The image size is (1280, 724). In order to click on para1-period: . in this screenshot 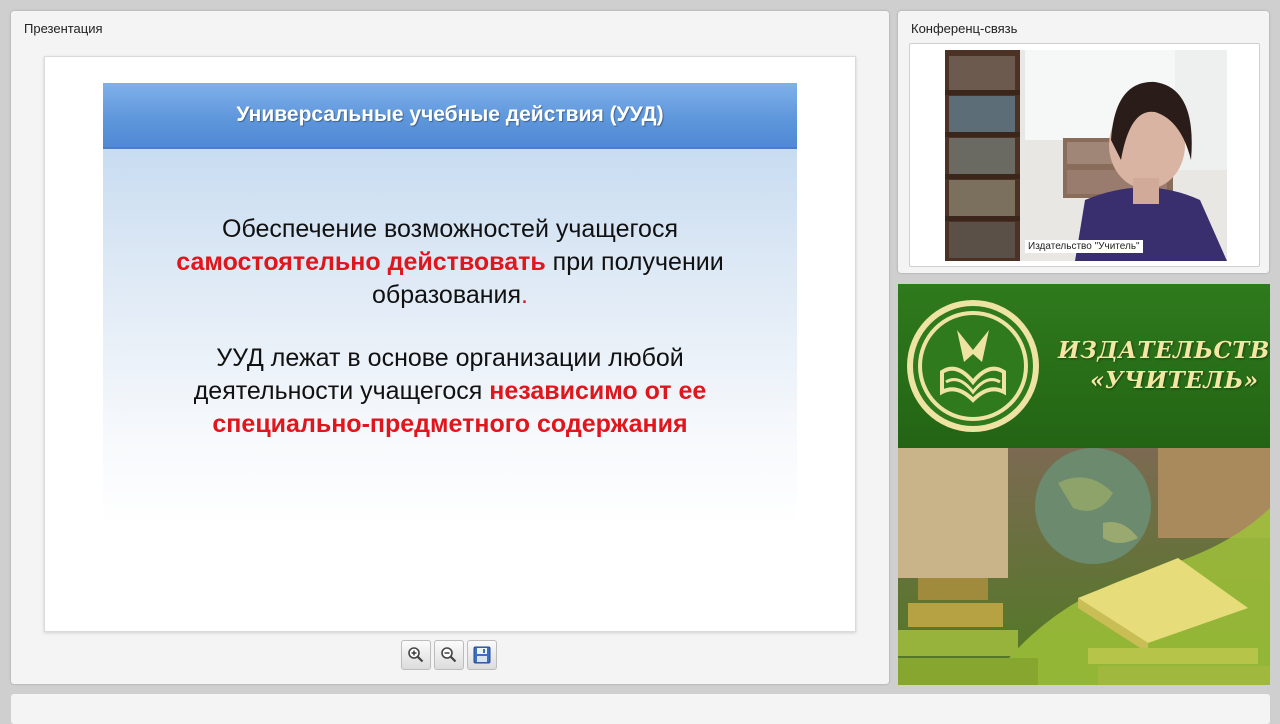, I will do `click(524, 295)`.